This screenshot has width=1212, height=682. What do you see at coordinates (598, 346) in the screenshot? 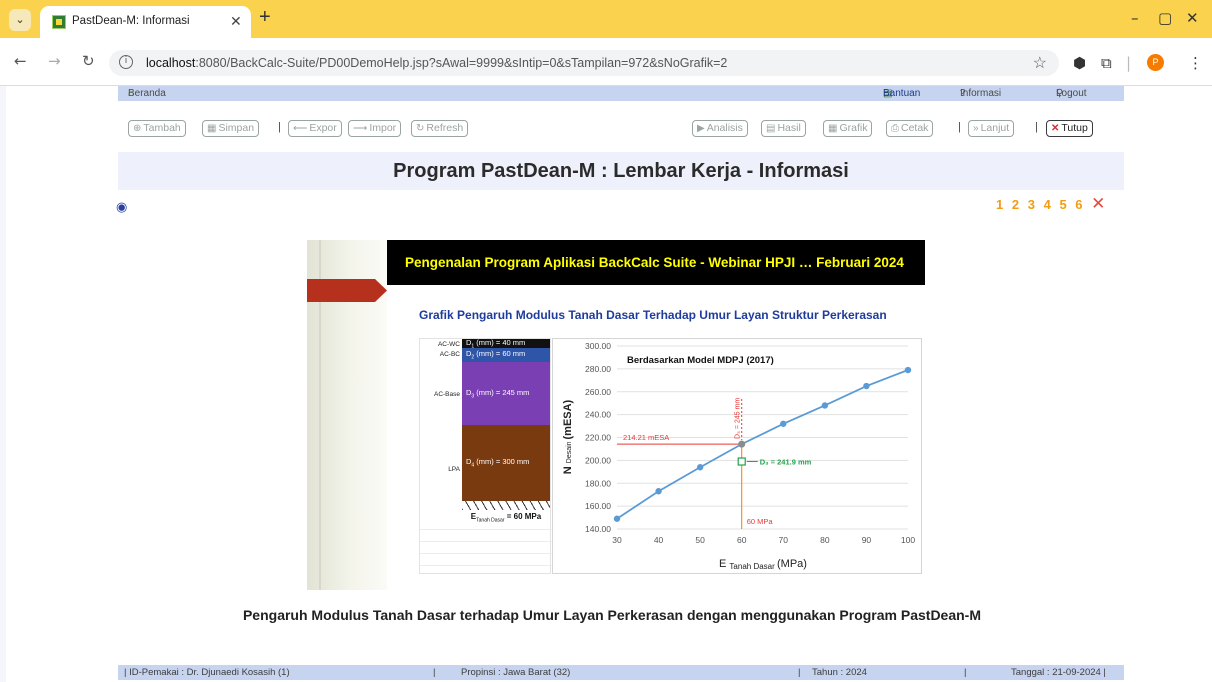
I see `y-tick-label: 300.00` at bounding box center [598, 346].